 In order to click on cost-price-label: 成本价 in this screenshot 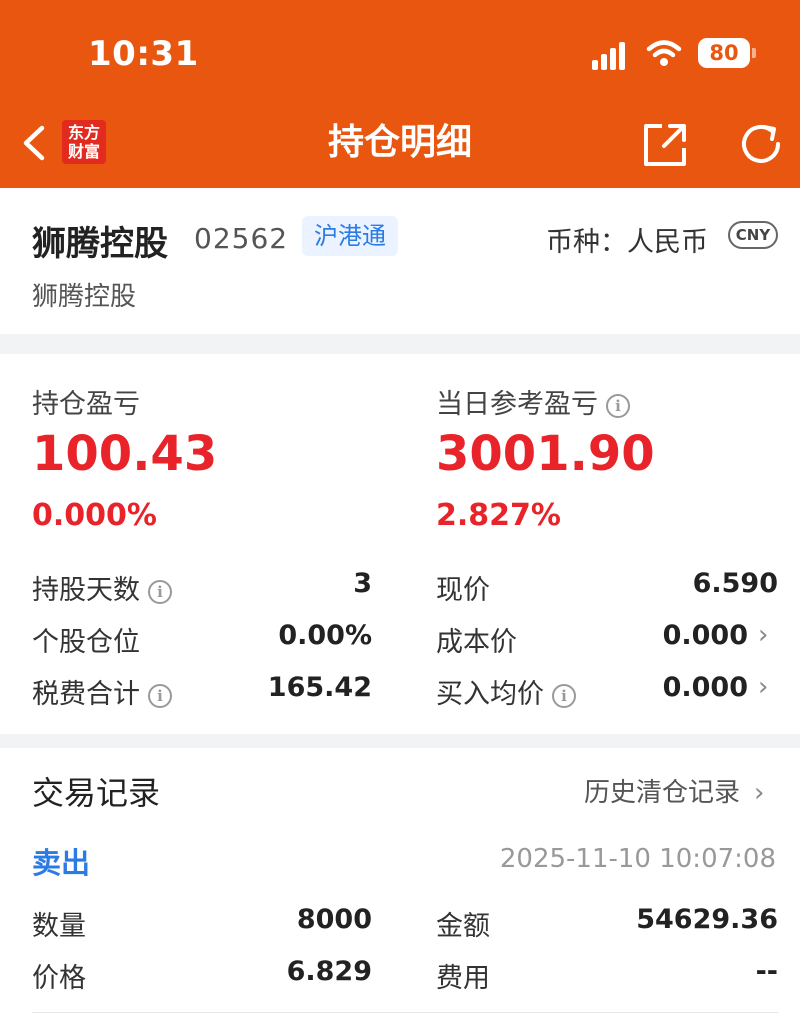, I will do `click(476, 639)`.